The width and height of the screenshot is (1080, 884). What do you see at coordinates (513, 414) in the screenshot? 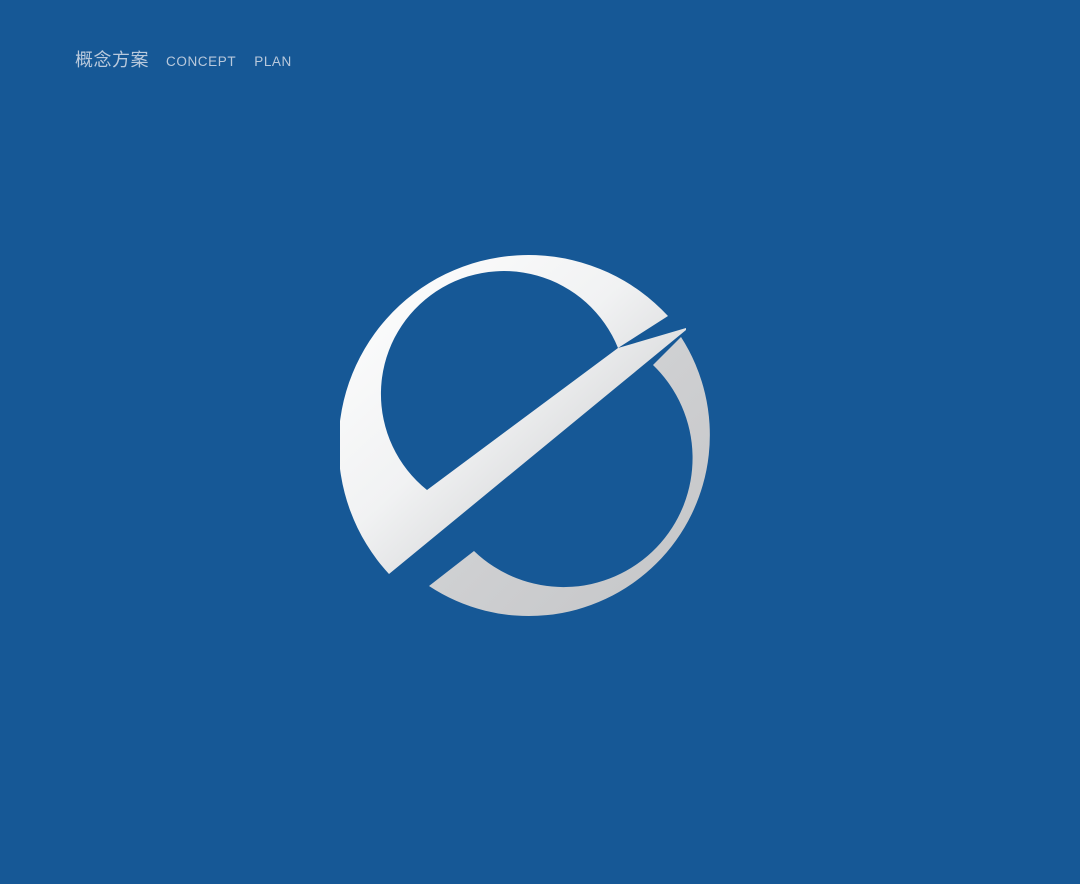
I see `logo-upper-arc` at bounding box center [513, 414].